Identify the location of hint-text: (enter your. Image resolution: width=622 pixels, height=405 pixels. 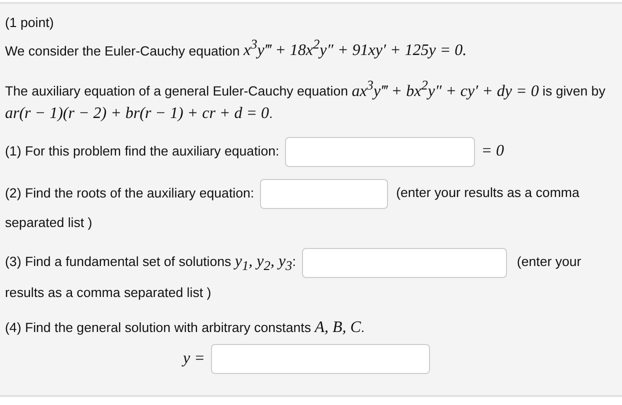
(549, 262).